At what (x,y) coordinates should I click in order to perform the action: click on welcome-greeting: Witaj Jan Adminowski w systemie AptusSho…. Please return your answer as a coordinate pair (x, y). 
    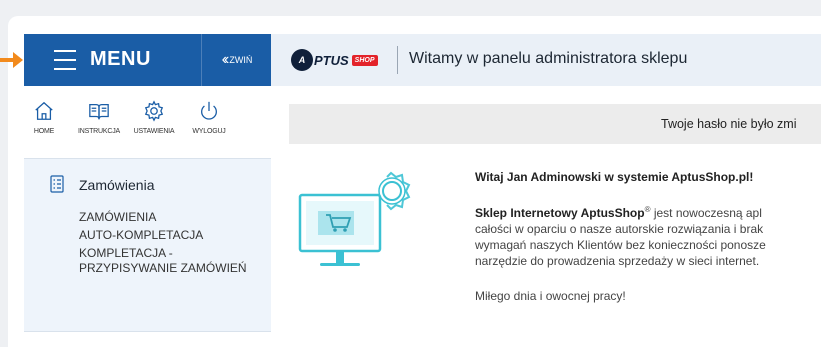
    Looking at the image, I should click on (614, 177).